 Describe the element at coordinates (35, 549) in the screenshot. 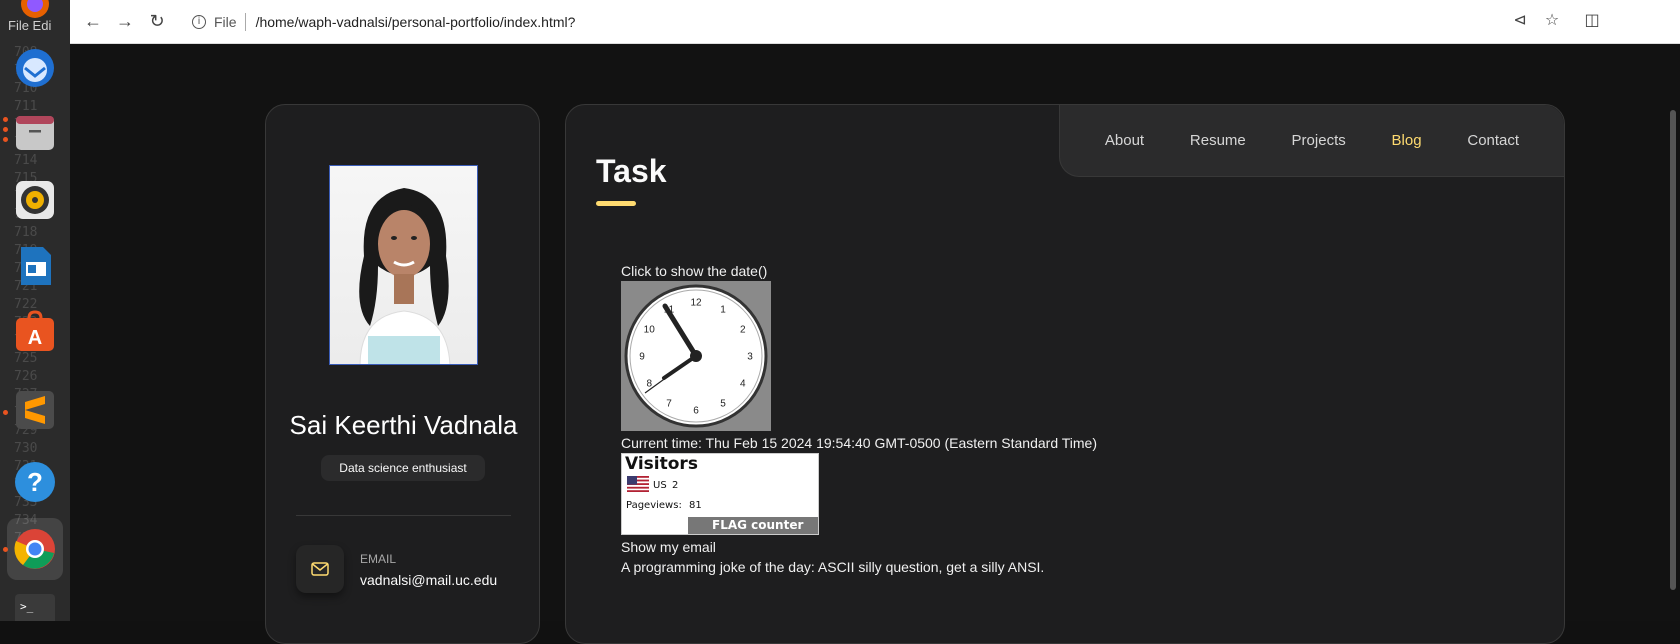

I see `chrome-icon` at that location.